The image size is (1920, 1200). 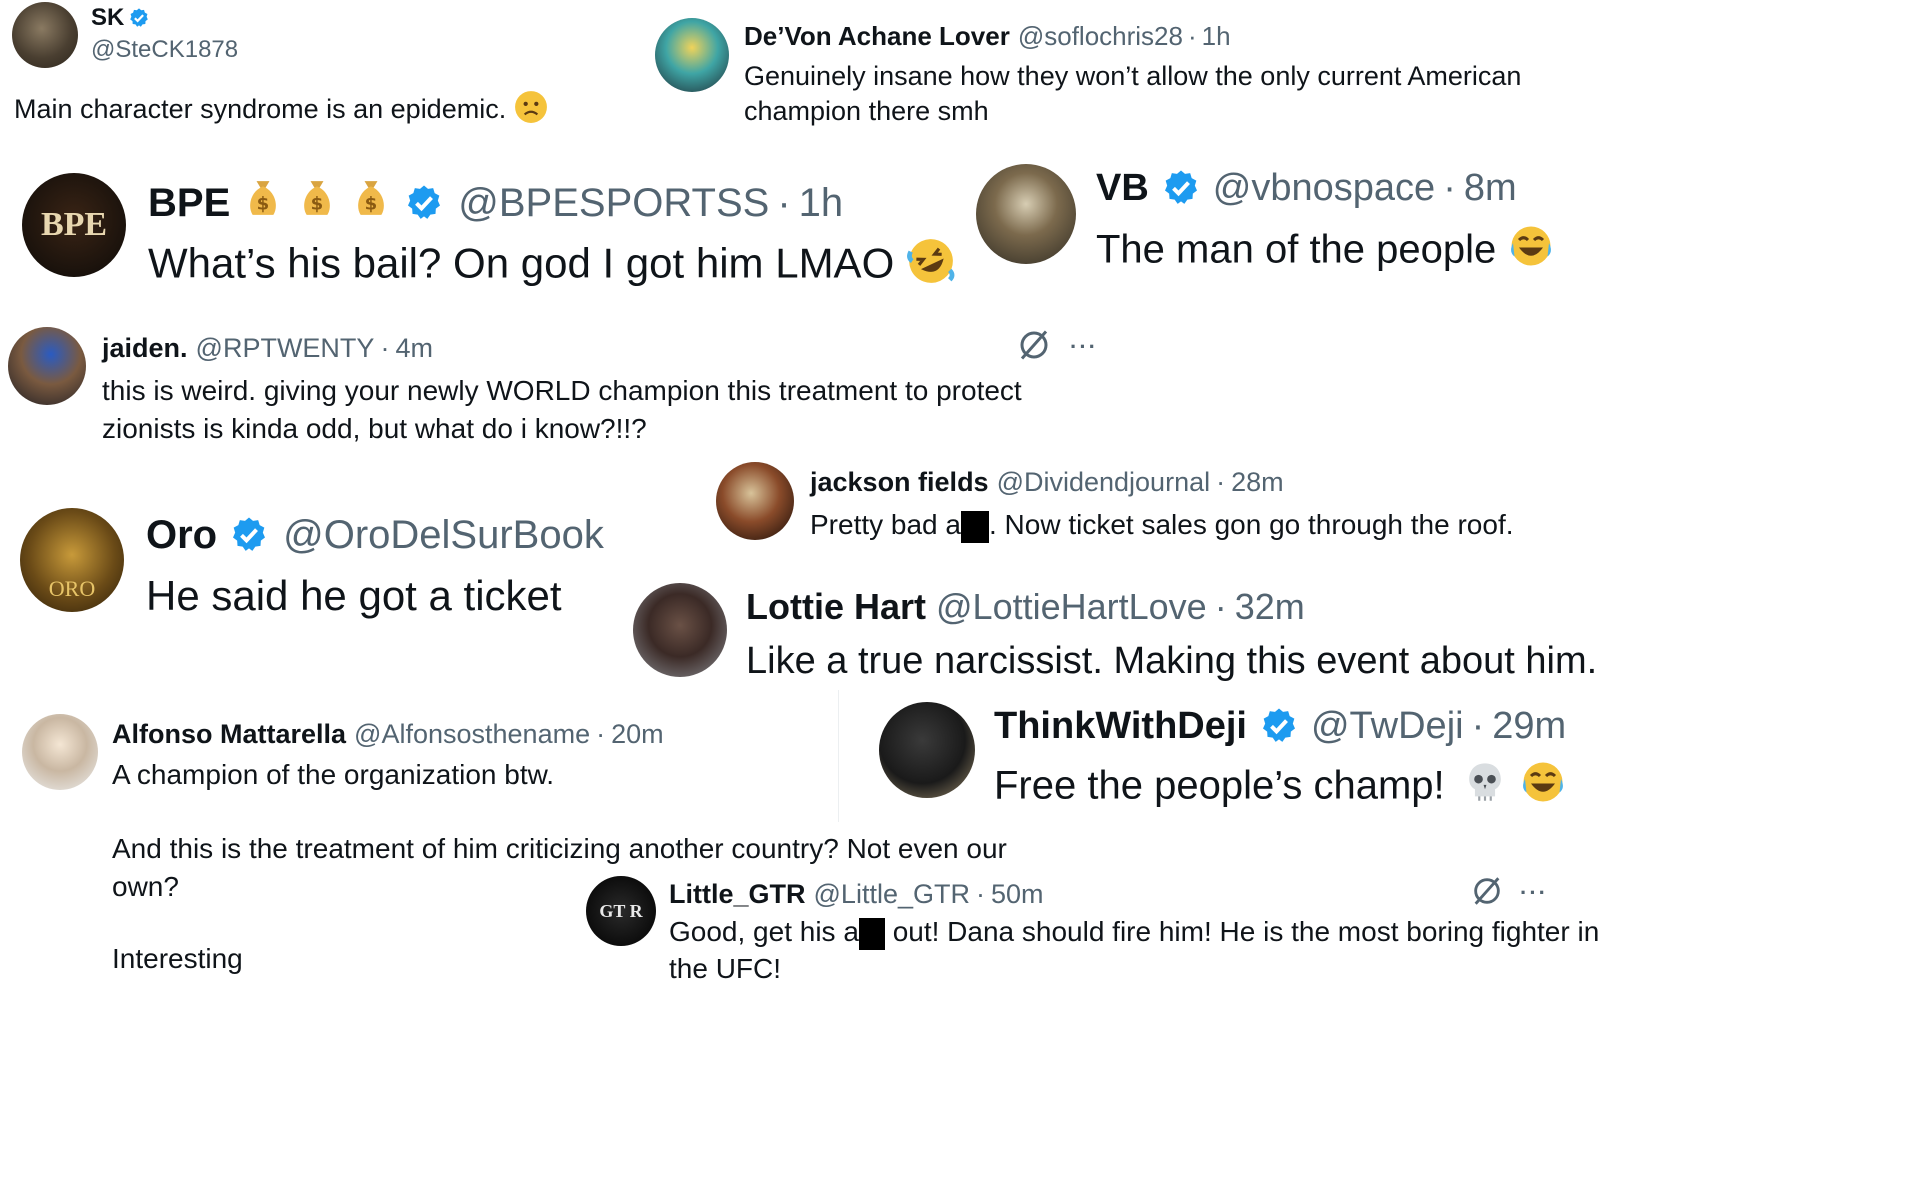 I want to click on display-name: Oro, so click(x=181, y=535).